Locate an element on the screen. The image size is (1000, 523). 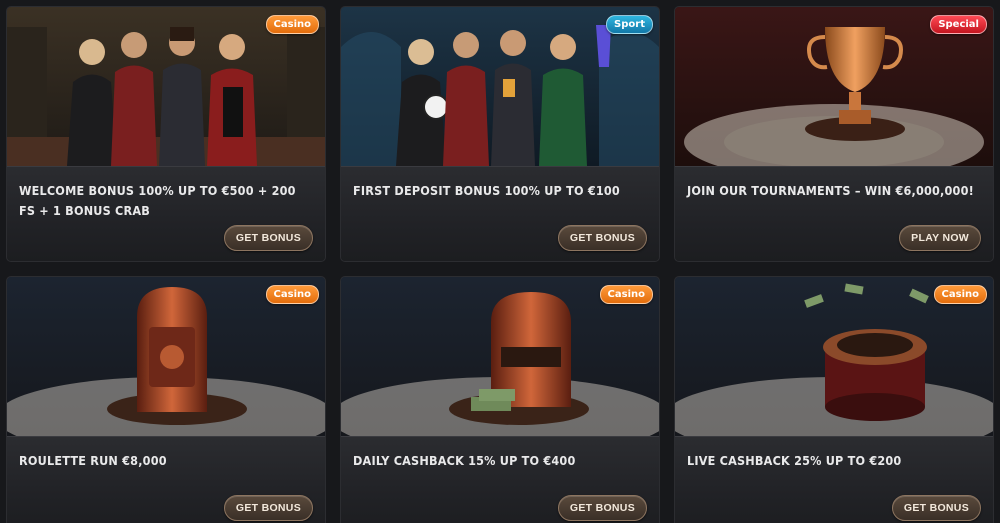
play-now-button: PLAY NOW is located at coordinates (940, 238).